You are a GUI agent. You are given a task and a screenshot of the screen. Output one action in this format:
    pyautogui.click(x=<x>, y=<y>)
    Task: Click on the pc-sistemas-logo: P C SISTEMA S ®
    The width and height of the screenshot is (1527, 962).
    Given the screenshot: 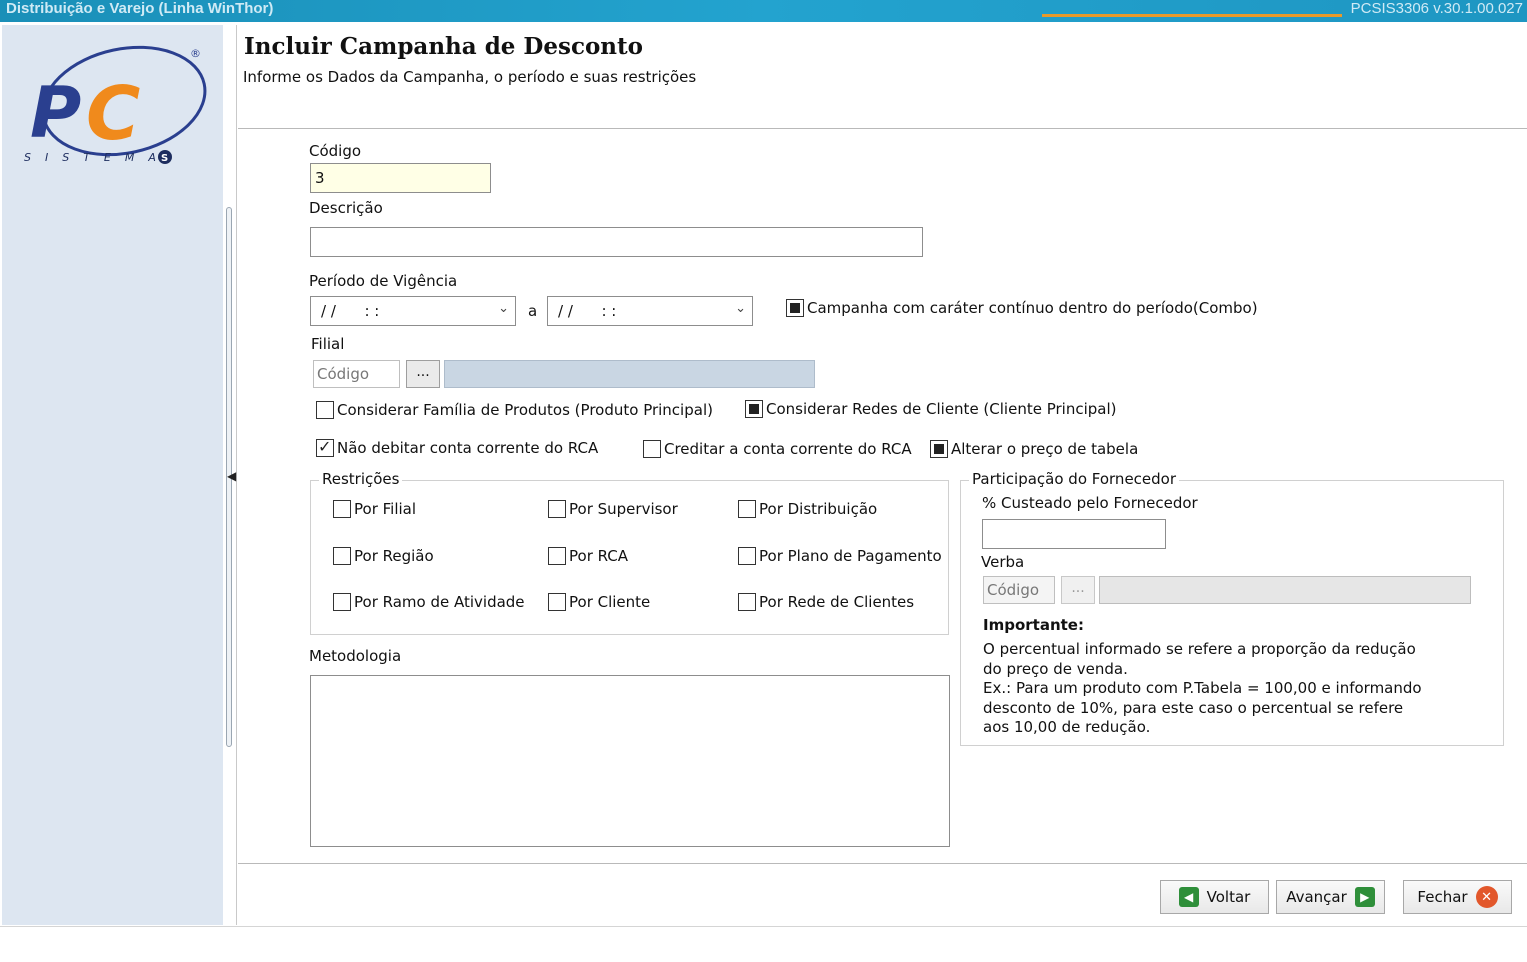 What is the action you would take?
    pyautogui.click(x=115, y=104)
    